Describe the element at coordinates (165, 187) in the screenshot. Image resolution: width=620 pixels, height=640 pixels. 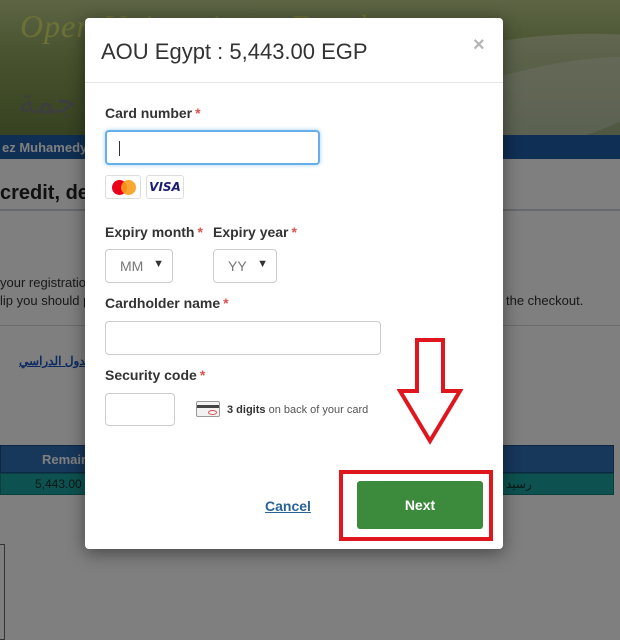
I see `visa-icon: VISA` at that location.